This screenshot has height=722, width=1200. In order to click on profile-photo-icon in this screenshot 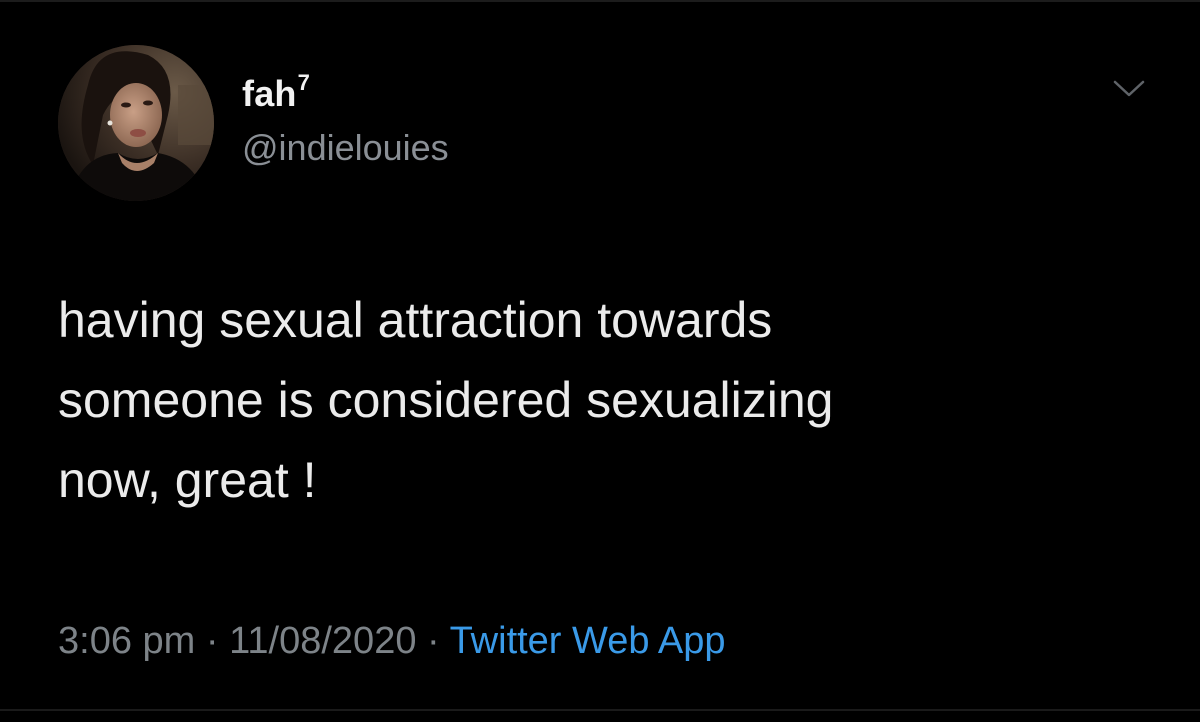, I will do `click(136, 123)`.